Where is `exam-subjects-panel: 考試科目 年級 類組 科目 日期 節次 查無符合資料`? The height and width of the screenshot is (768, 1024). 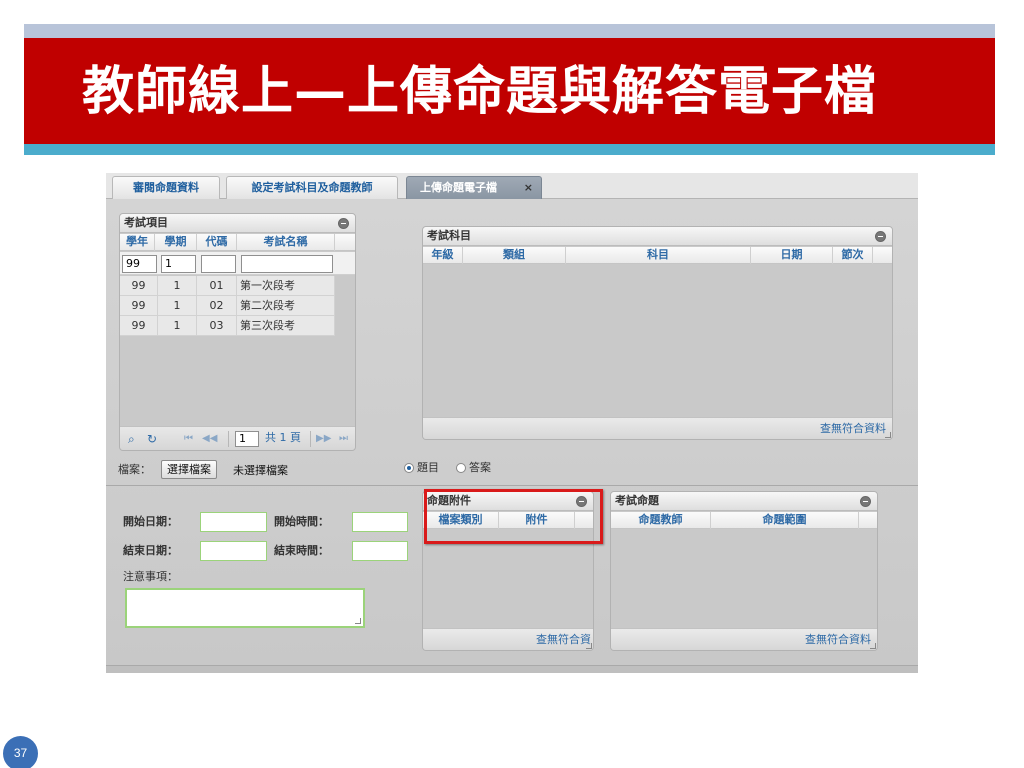
exam-subjects-panel: 考試科目 年級 類組 科目 日期 節次 查無符合資料 is located at coordinates (657, 333).